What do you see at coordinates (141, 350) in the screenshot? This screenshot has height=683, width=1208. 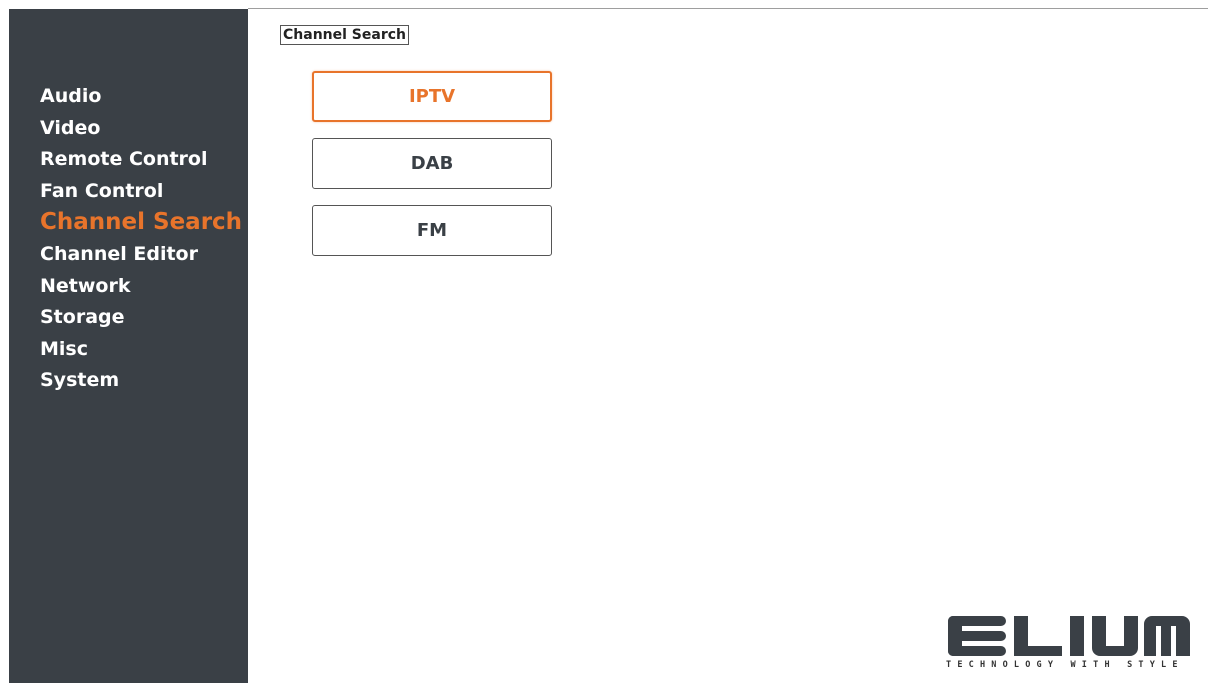 I see `sidebar-item-misc: Misc` at bounding box center [141, 350].